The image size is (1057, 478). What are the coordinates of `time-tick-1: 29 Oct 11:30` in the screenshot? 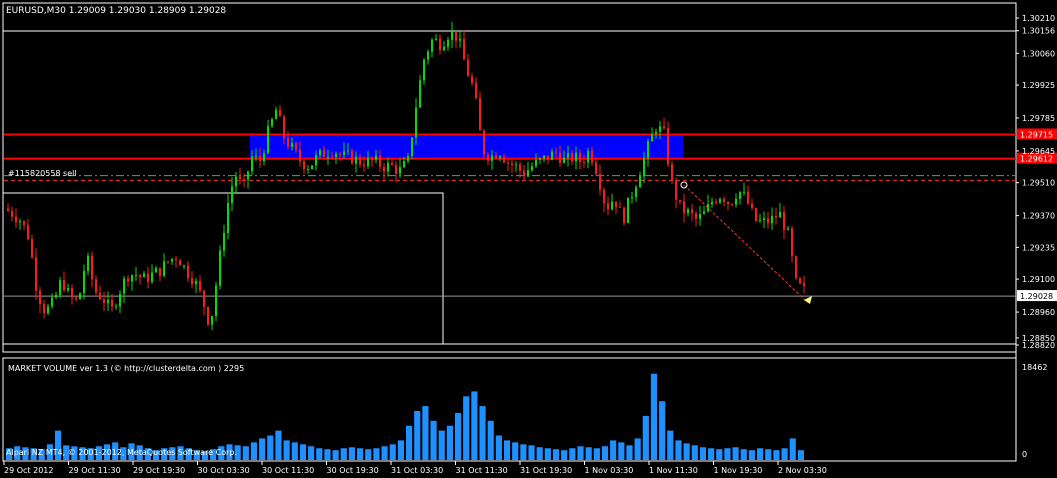 It's located at (95, 470).